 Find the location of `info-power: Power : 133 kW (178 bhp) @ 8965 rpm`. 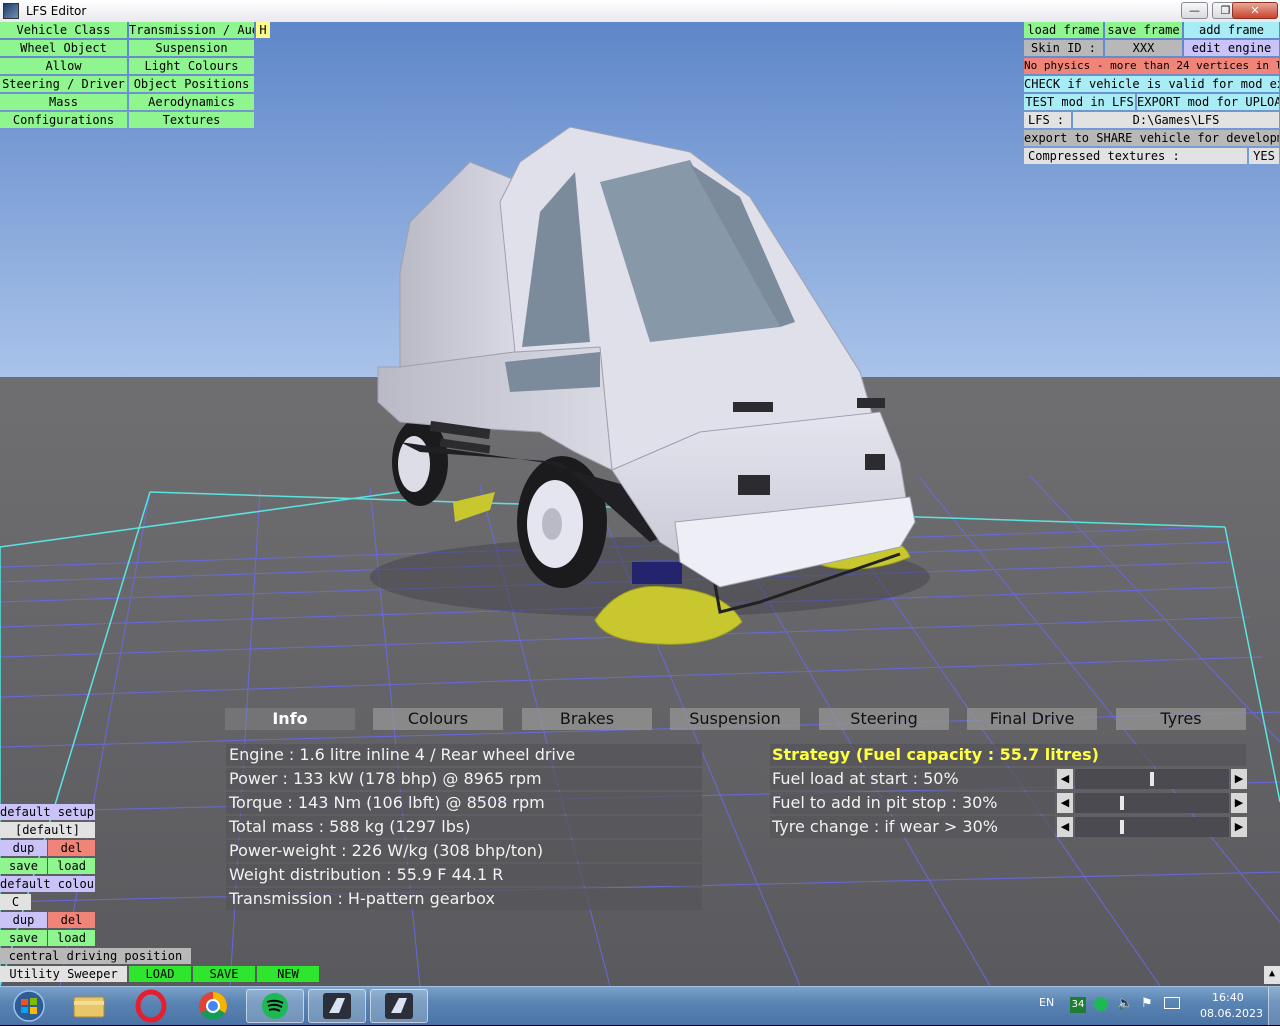

info-power: Power : 133 kW (178 bhp) @ 8965 rpm is located at coordinates (464, 779).